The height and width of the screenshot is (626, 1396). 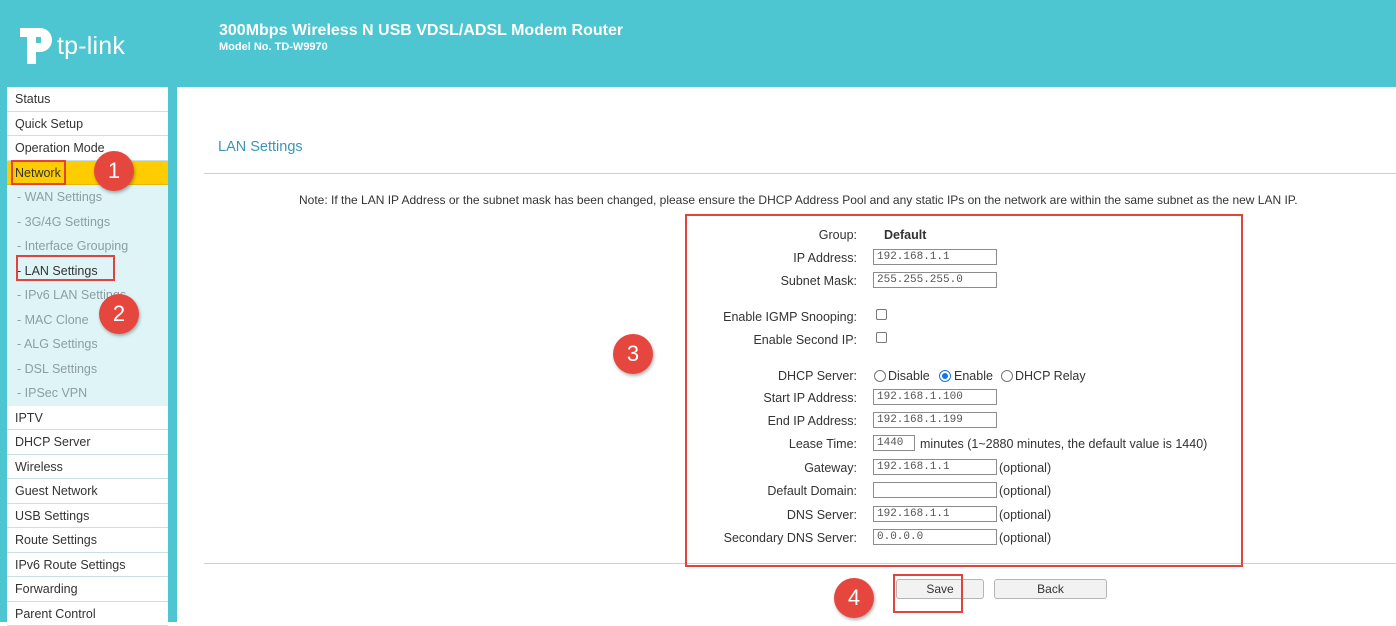 I want to click on annotation-badge-2: 2, so click(x=119, y=314).